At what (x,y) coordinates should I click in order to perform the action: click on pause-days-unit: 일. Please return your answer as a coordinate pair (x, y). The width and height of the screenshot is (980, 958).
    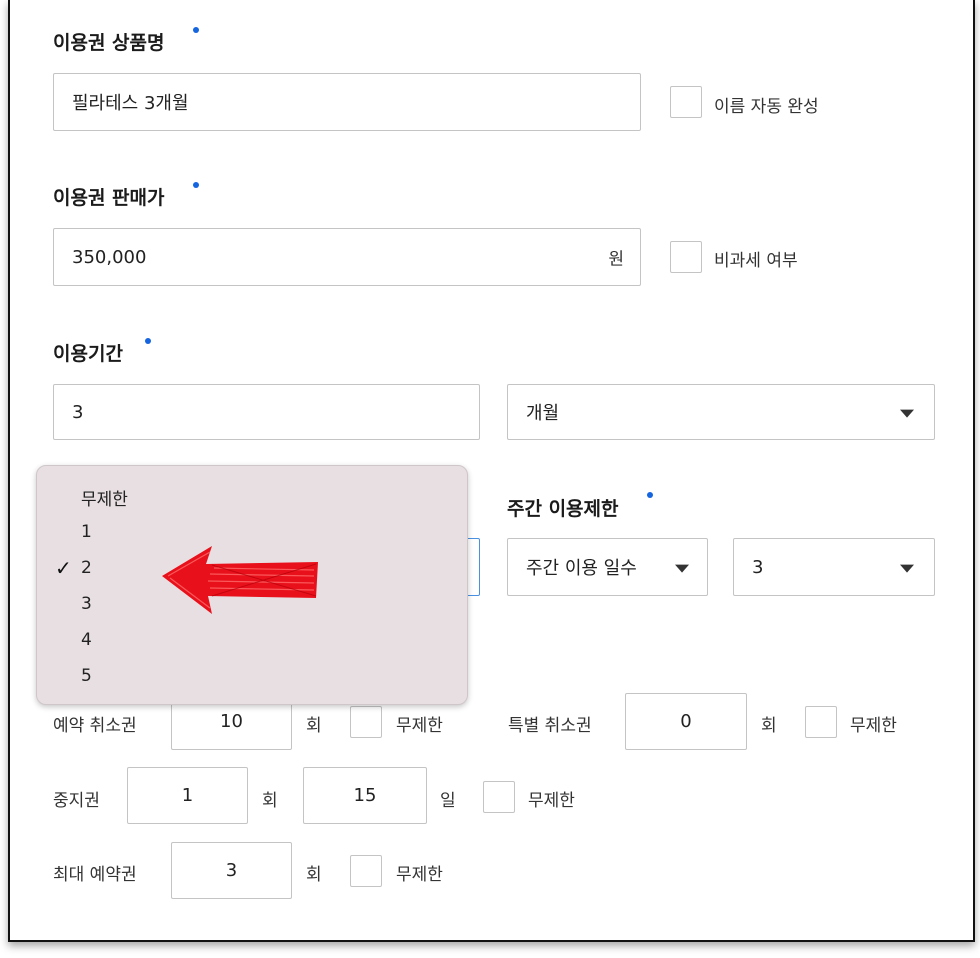
    Looking at the image, I should click on (448, 801).